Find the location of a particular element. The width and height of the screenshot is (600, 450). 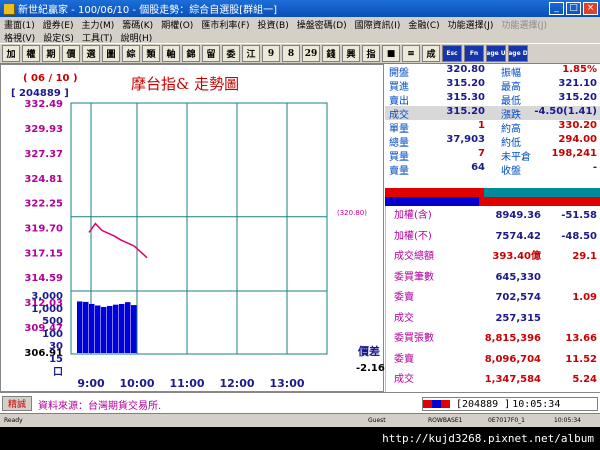

index-label: 委買筆數 is located at coordinates (414, 277).